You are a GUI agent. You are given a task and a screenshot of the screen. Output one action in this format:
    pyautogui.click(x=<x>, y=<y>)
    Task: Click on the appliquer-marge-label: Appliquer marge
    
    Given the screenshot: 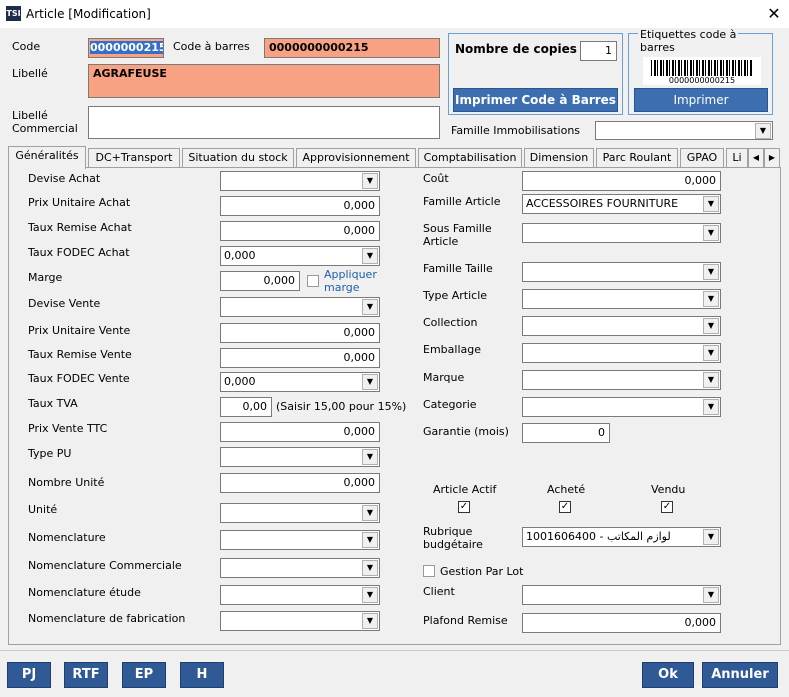 What is the action you would take?
    pyautogui.click(x=350, y=281)
    